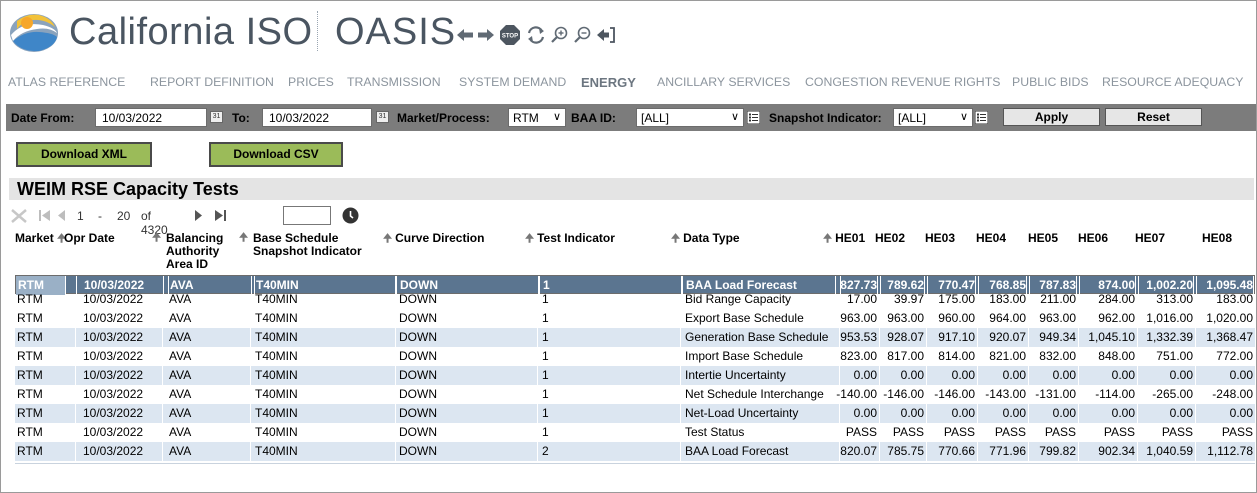  Describe the element at coordinates (212, 82) in the screenshot. I see `menu-item-report-definition: REPORT DEFINITION` at that location.